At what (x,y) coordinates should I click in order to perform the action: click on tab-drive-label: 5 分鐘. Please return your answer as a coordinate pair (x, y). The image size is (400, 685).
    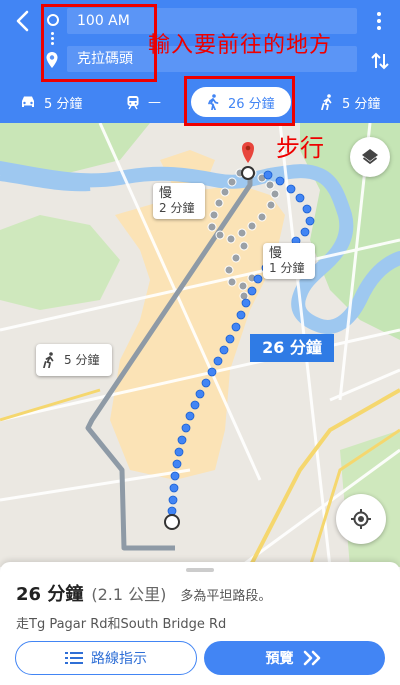
    Looking at the image, I should click on (63, 104).